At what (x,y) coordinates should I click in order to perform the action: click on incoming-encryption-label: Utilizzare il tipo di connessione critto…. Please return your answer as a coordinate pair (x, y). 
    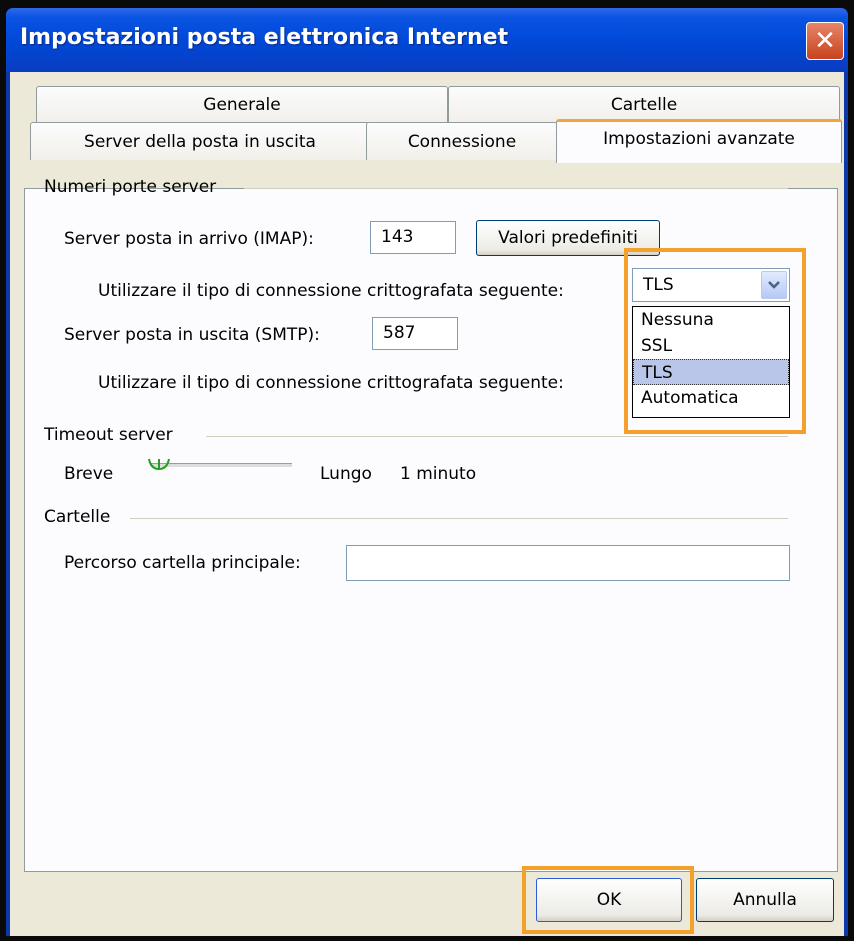
    Looking at the image, I should click on (331, 291).